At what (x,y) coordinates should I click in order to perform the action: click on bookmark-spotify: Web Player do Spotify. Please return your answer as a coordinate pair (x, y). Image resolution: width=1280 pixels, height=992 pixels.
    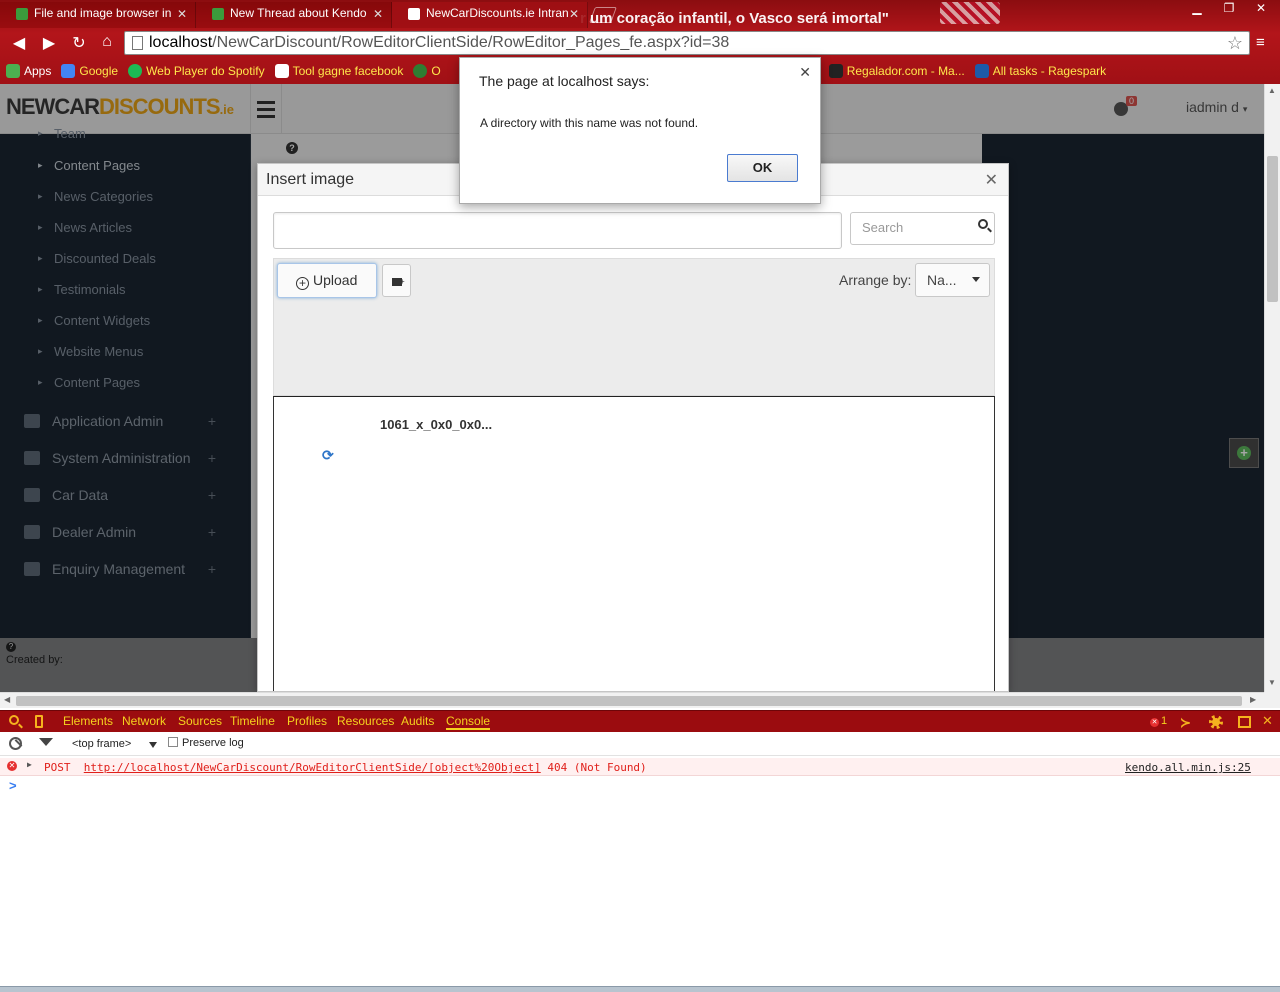
    Looking at the image, I should click on (196, 71).